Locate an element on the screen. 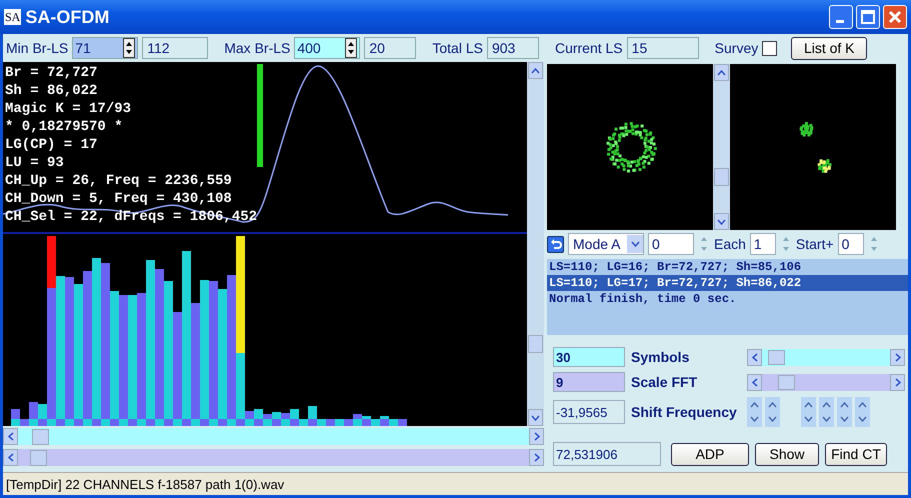  close-icon is located at coordinates (895, 17).